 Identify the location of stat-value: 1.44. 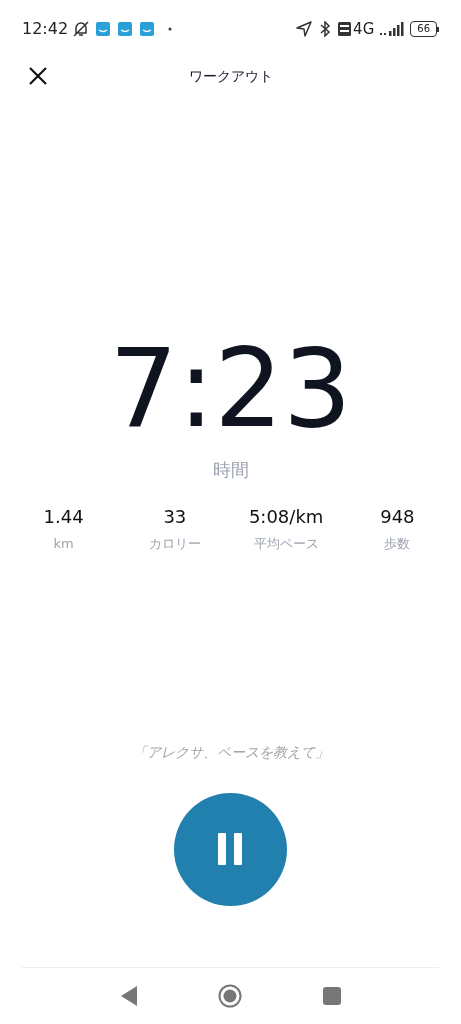
(63, 517).